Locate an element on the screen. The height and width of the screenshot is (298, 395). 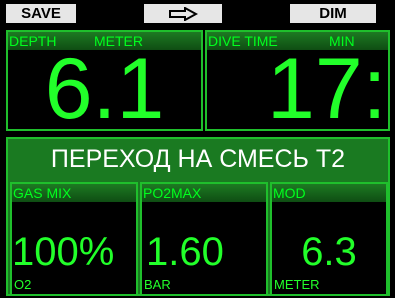
dive-time-value: 17: is located at coordinates (327, 86).